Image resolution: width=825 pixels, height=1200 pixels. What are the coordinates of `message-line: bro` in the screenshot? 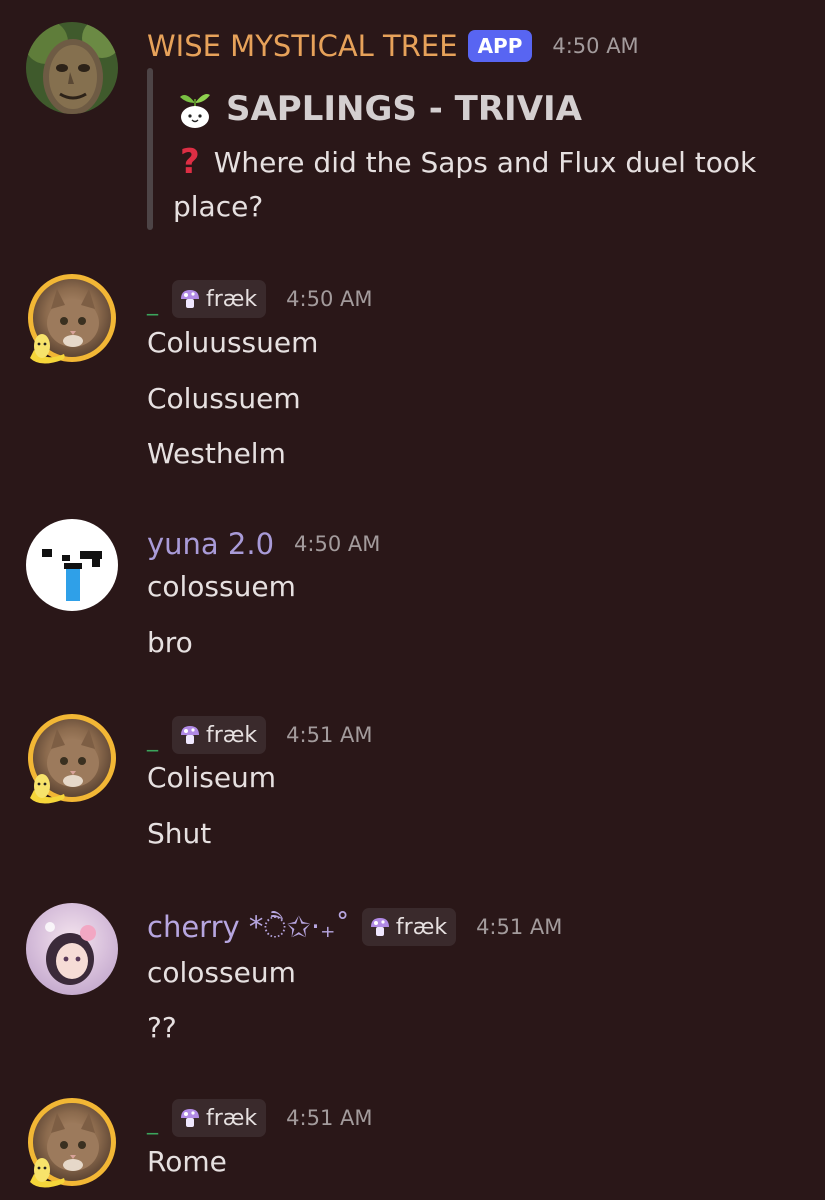 It's located at (170, 642).